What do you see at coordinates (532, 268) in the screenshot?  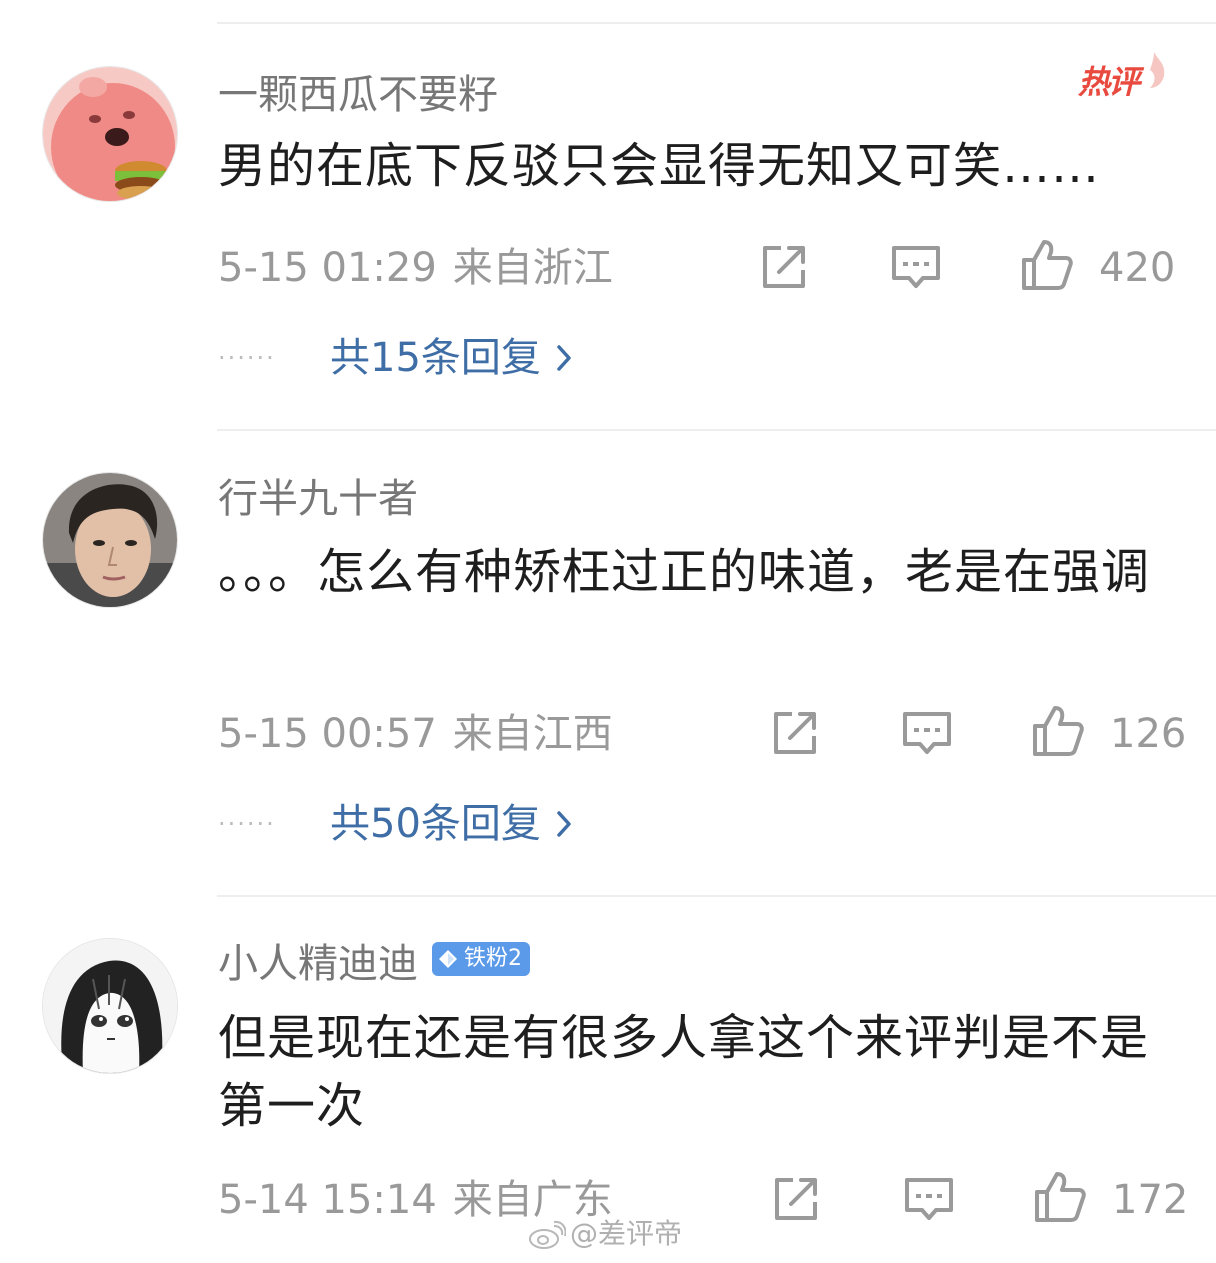 I see `comment-location: 来自浙江` at bounding box center [532, 268].